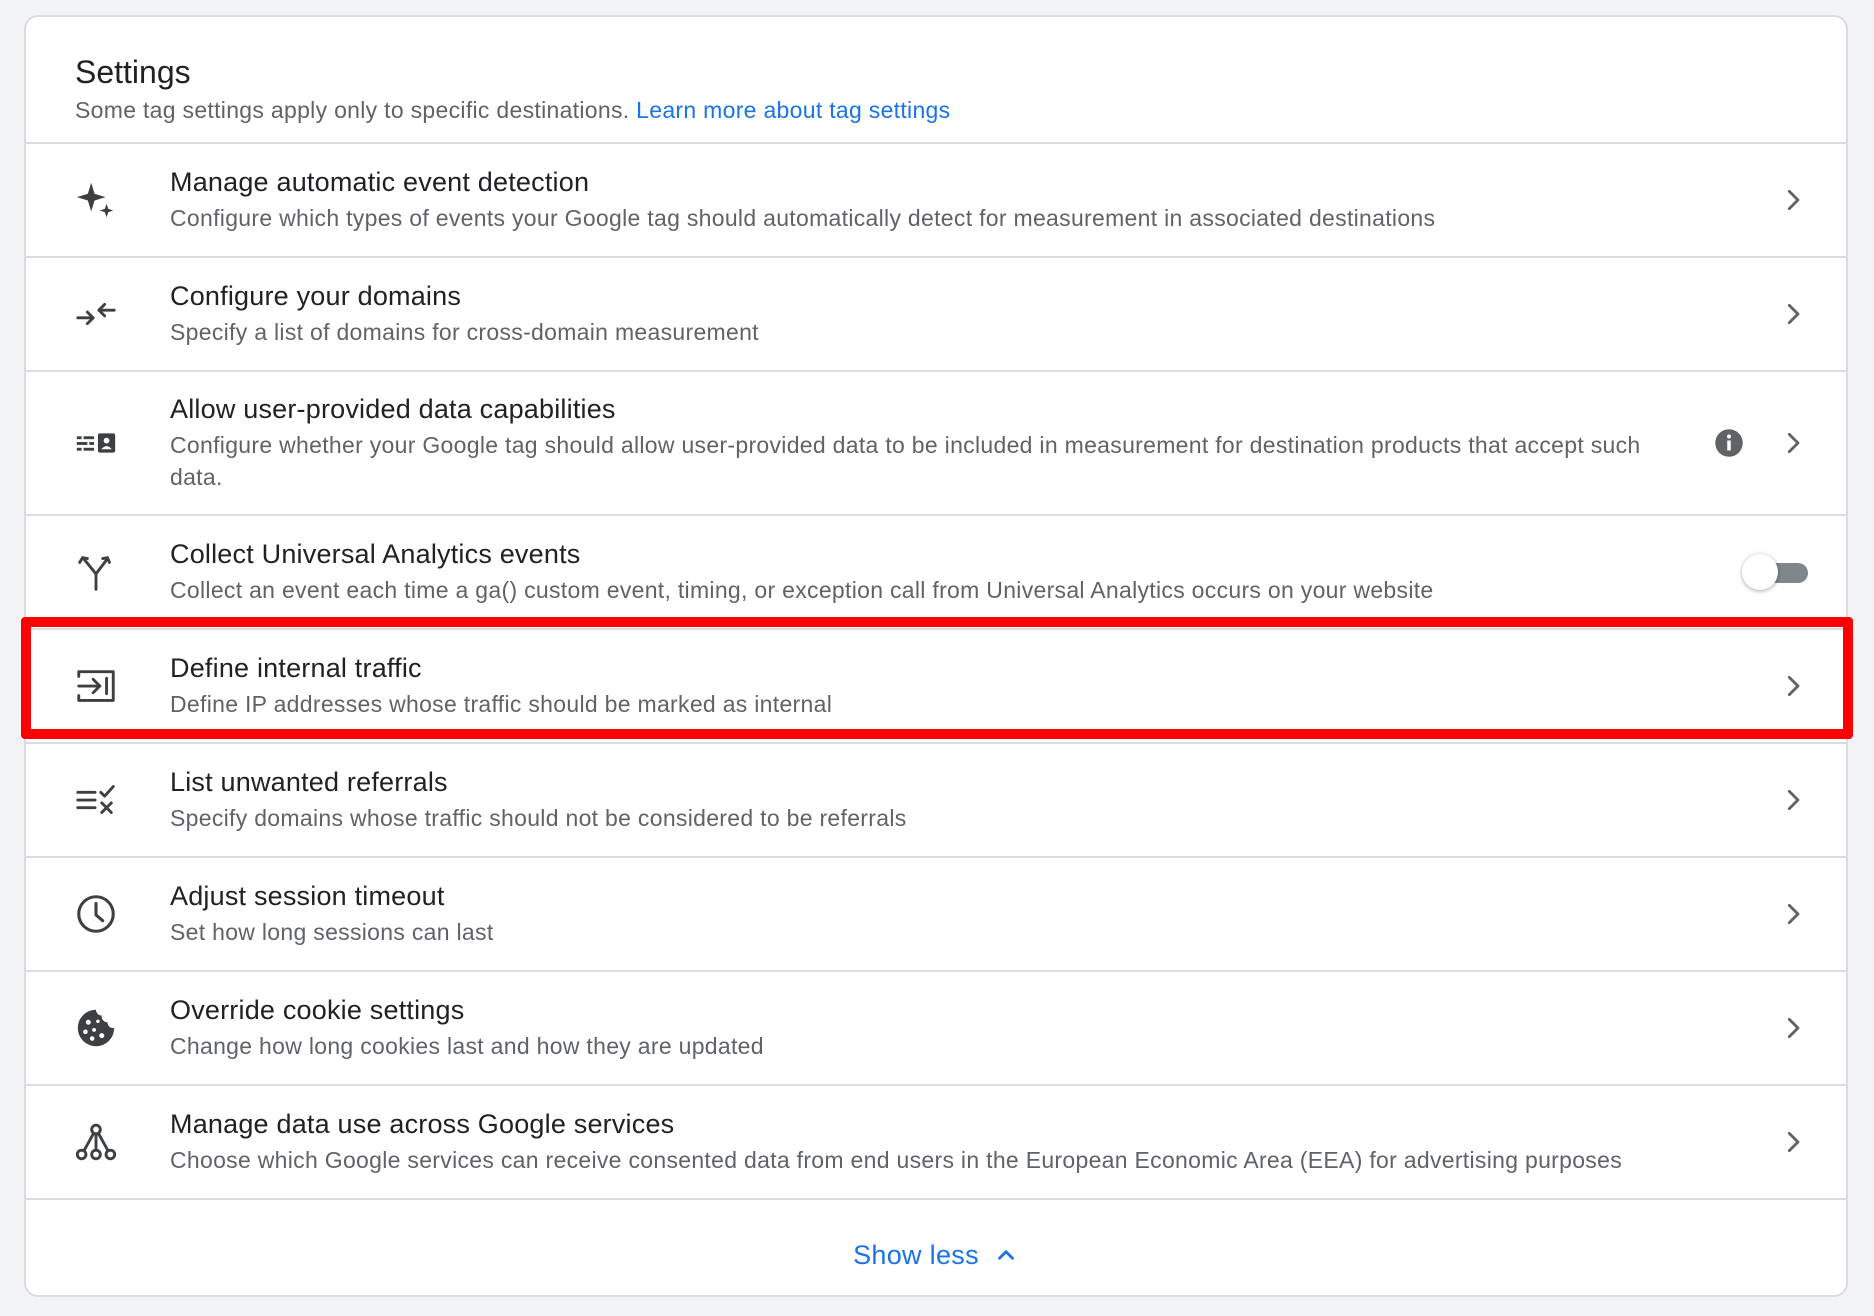  What do you see at coordinates (1005, 1255) in the screenshot?
I see `chevron-up-icon` at bounding box center [1005, 1255].